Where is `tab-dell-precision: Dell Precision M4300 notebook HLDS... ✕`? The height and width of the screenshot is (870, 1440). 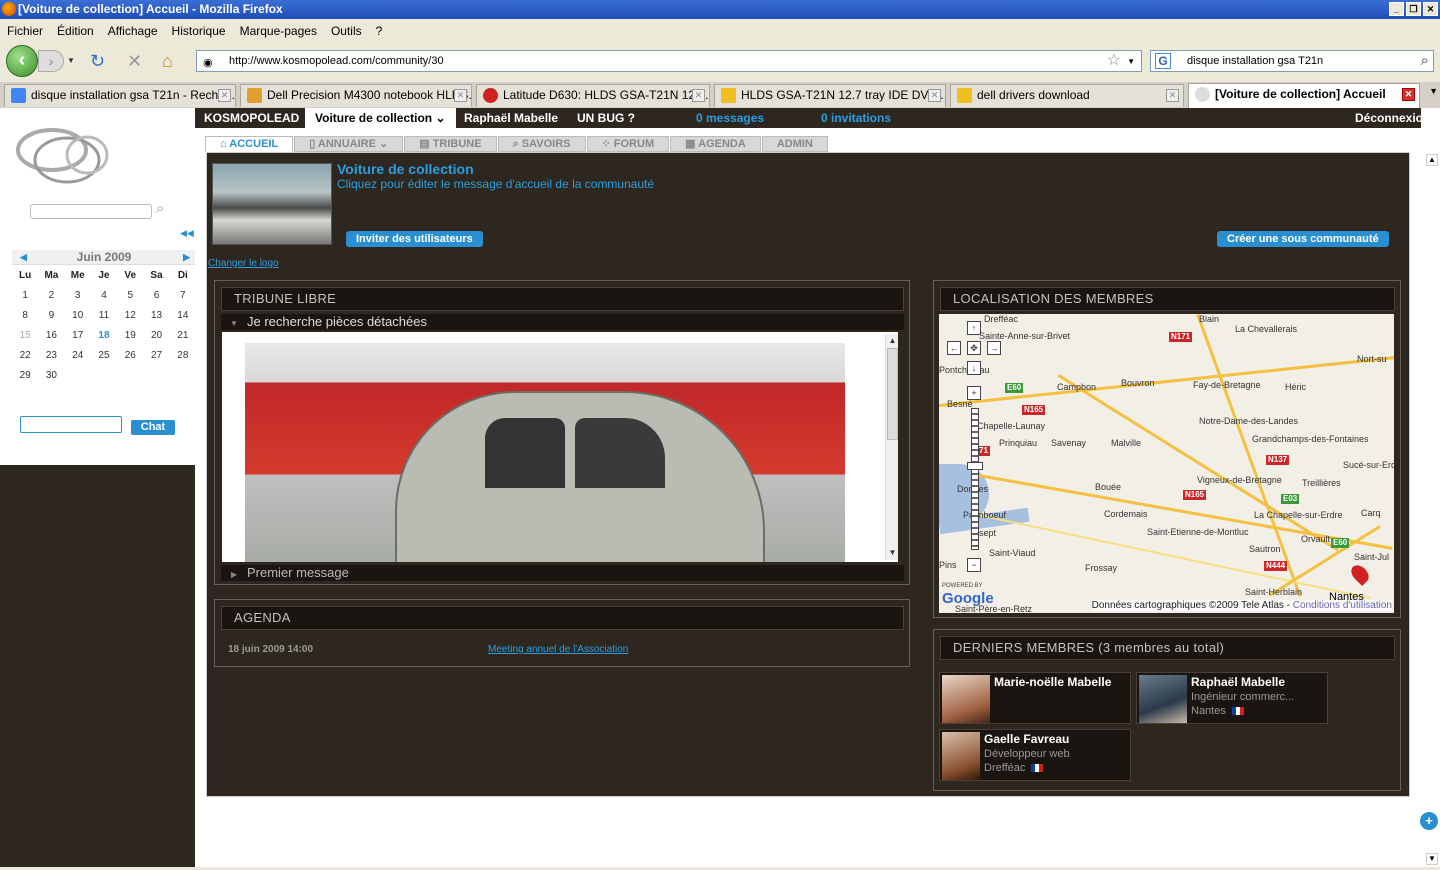
tab-dell-precision: Dell Precision M4300 notebook HLDS... ✕ is located at coordinates (356, 95).